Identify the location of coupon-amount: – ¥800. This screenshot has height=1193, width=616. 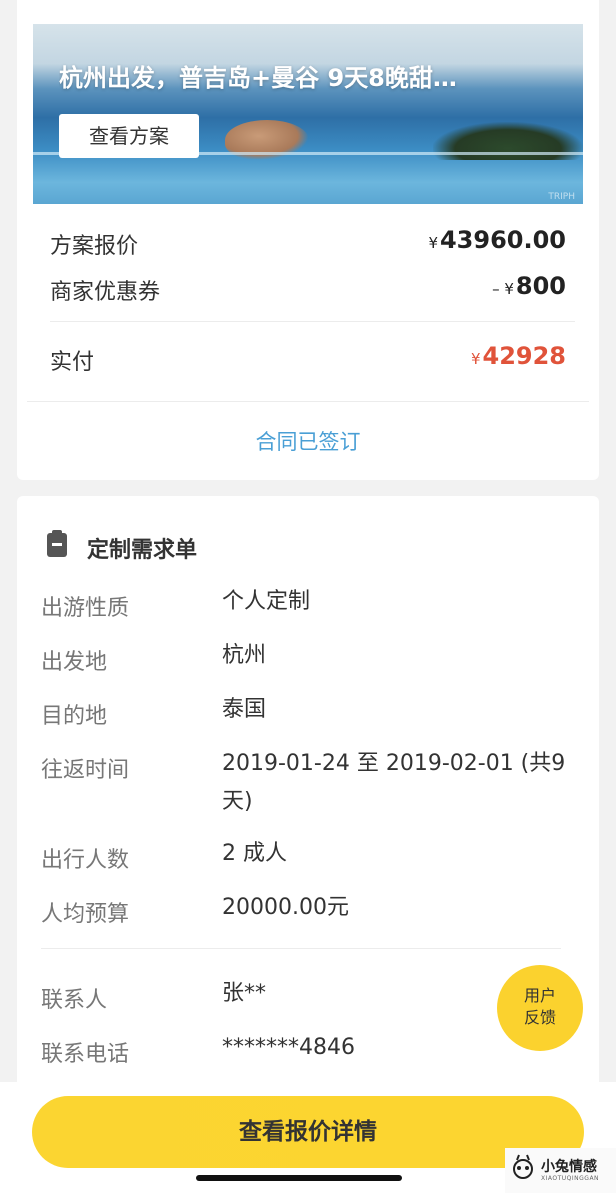
(529, 286).